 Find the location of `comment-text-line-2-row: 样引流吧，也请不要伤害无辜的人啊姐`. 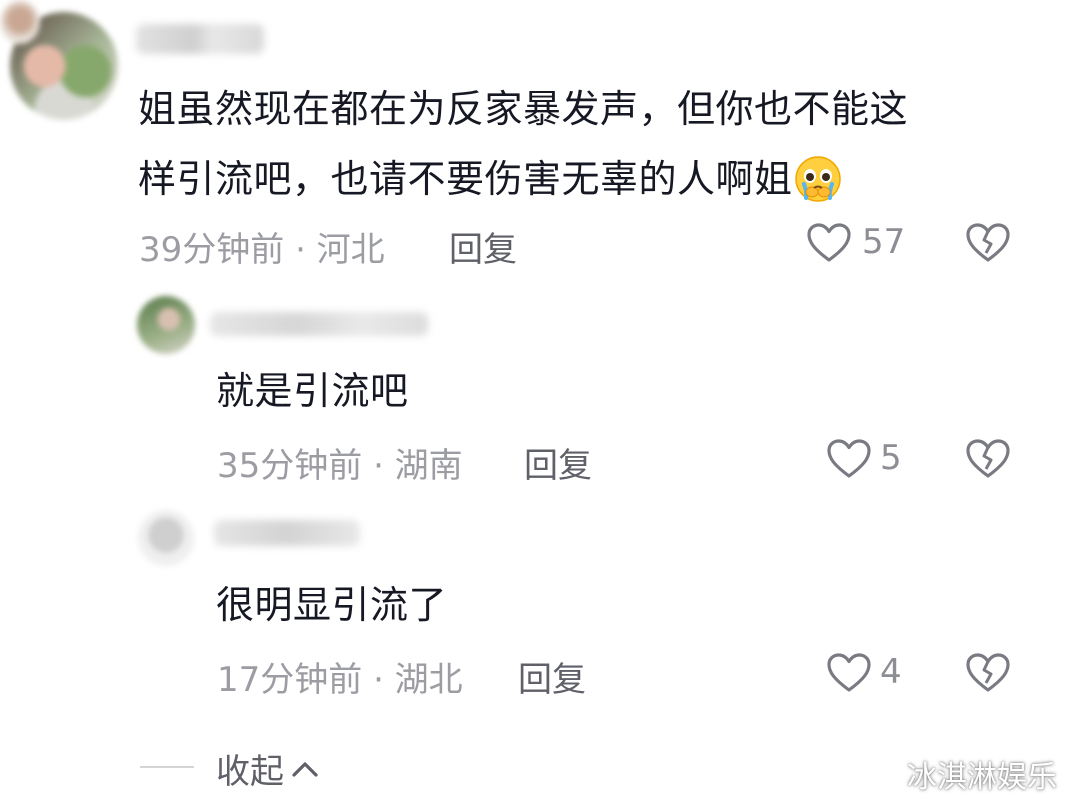

comment-text-line-2-row: 样引流吧，也请不要伤害无辜的人啊姐 is located at coordinates (490, 179).